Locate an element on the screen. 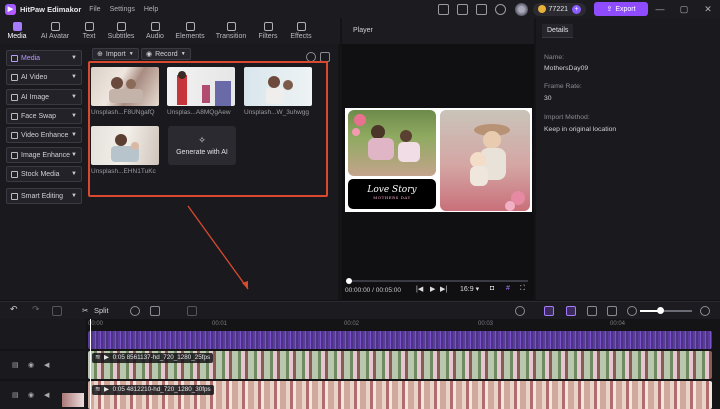  tab-effects: Effects is located at coordinates (301, 31).